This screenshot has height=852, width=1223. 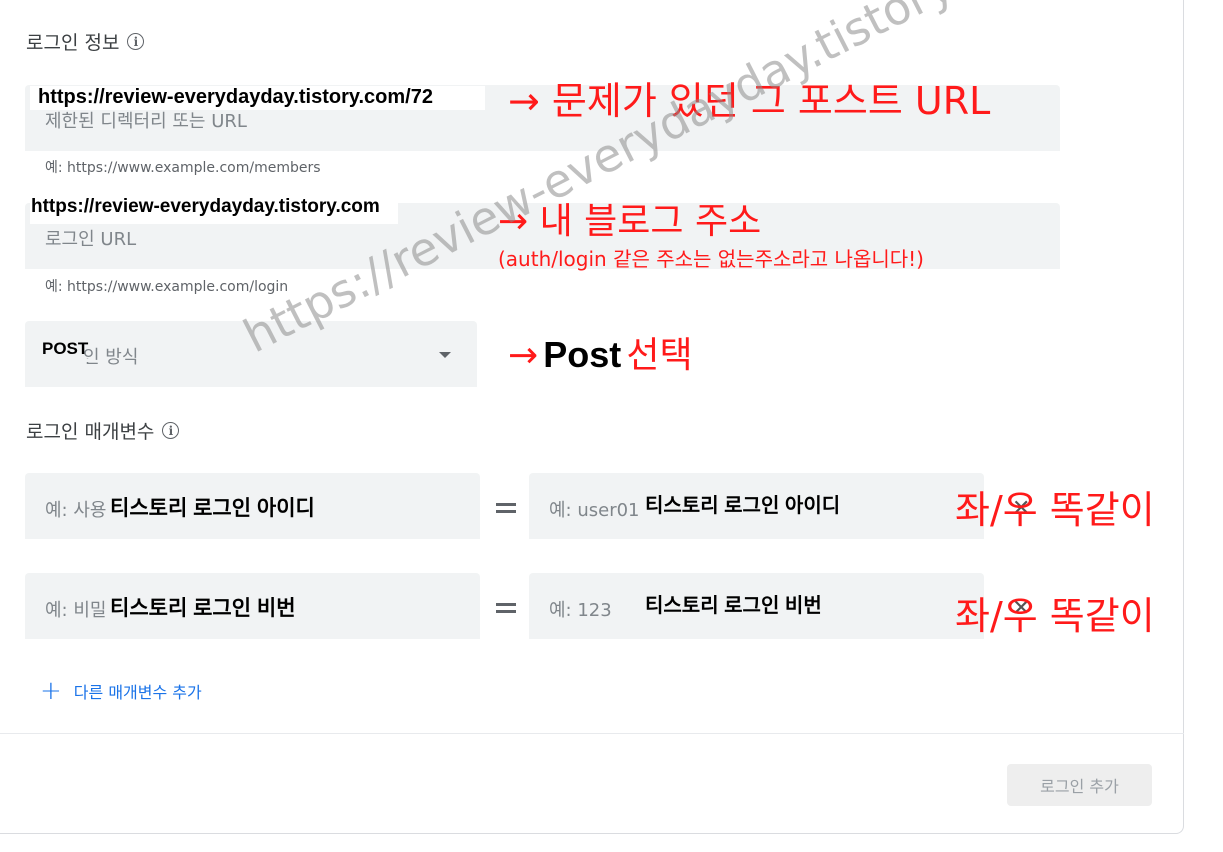 I want to click on param-value-placeholder: 예: 123, so click(x=580, y=610).